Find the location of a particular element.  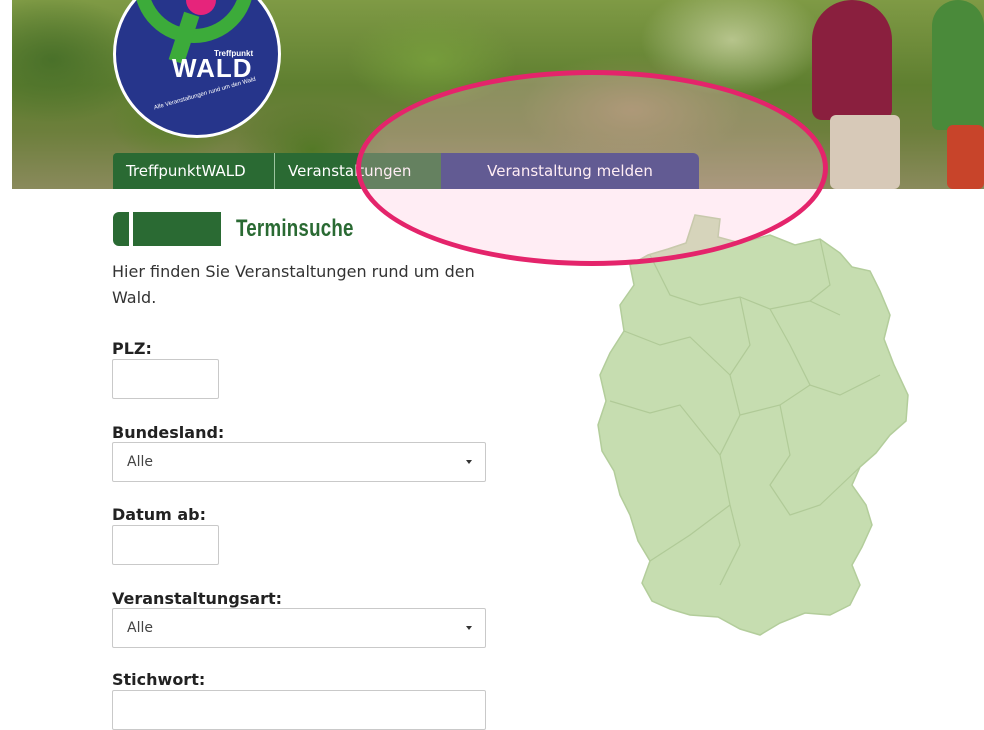

bundesland-select-value: Alle is located at coordinates (140, 462).